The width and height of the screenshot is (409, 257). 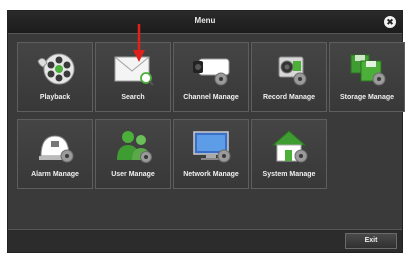 What do you see at coordinates (205, 240) in the screenshot?
I see `footer-bar: Exit` at bounding box center [205, 240].